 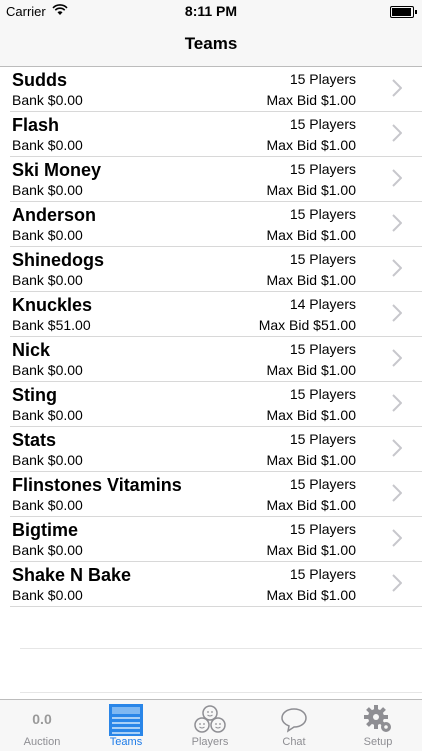 What do you see at coordinates (322, 304) in the screenshot?
I see `team-player-count: 14 Players` at bounding box center [322, 304].